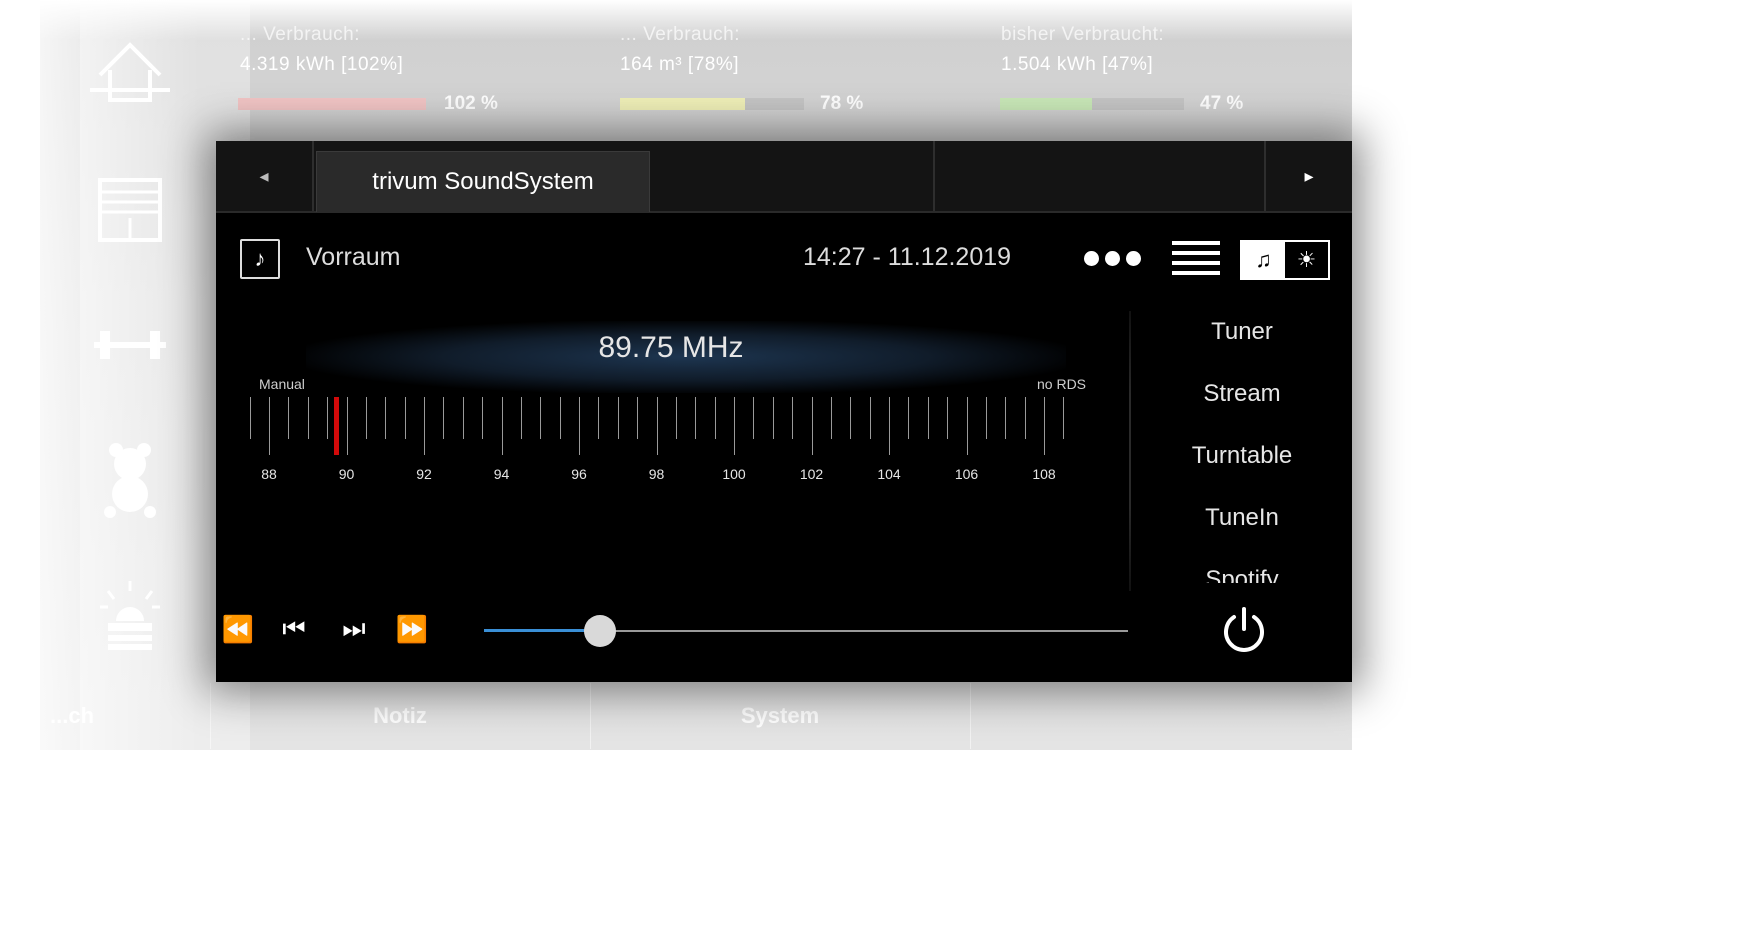  I want to click on music-mode-icon: ♫, so click(1263, 260).